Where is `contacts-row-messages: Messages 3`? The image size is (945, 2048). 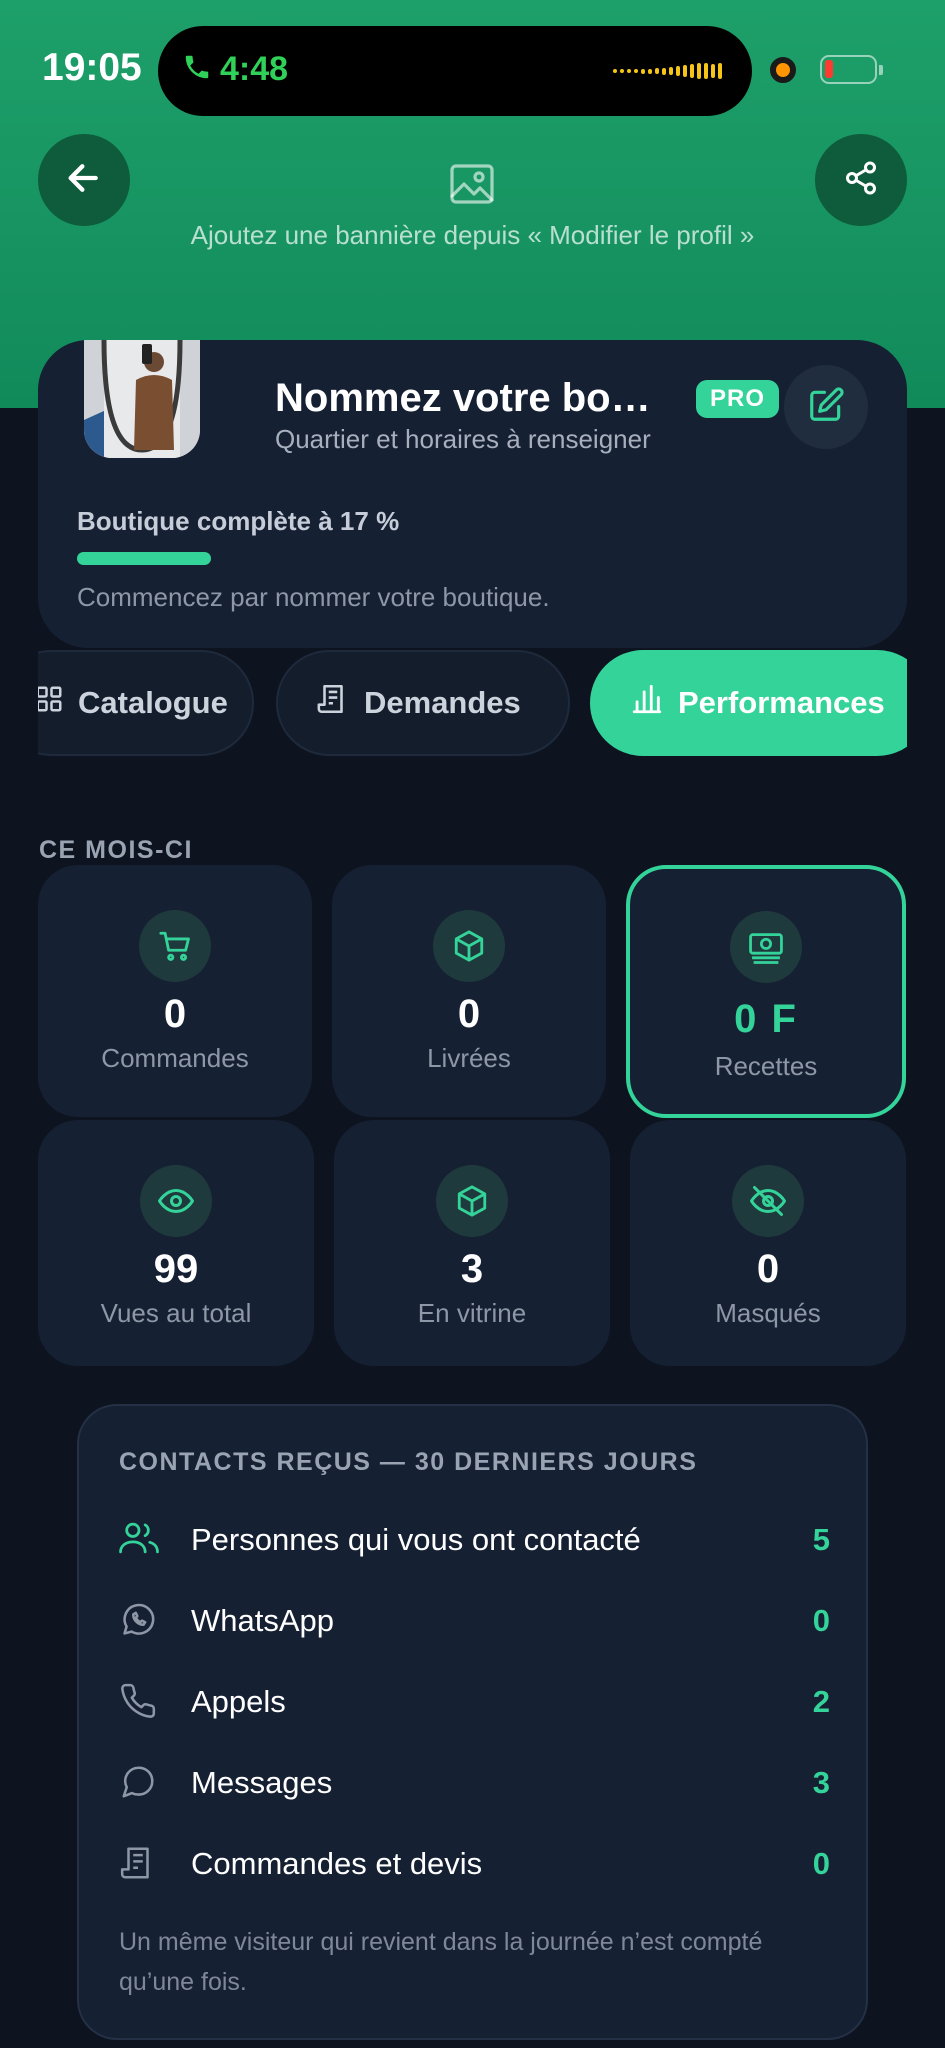
contacts-row-messages: Messages 3 is located at coordinates (474, 1782).